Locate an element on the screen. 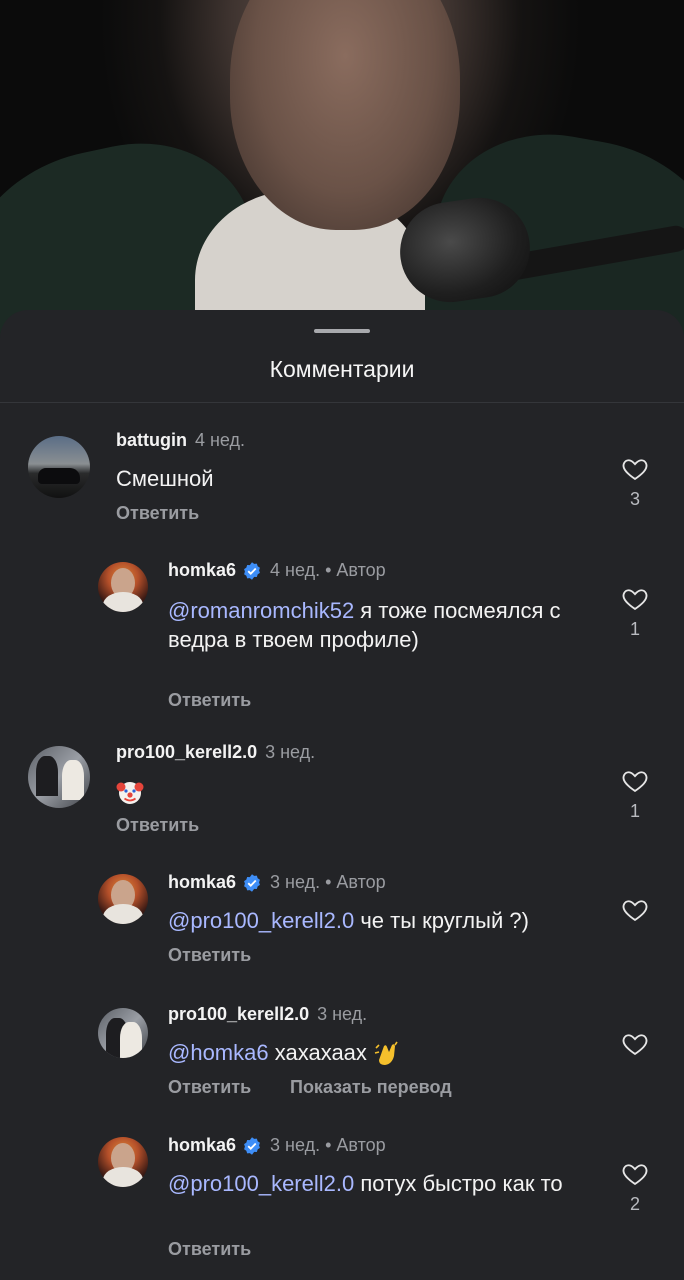 This screenshot has width=684, height=1280. clown-face-emoji is located at coordinates (130, 793).